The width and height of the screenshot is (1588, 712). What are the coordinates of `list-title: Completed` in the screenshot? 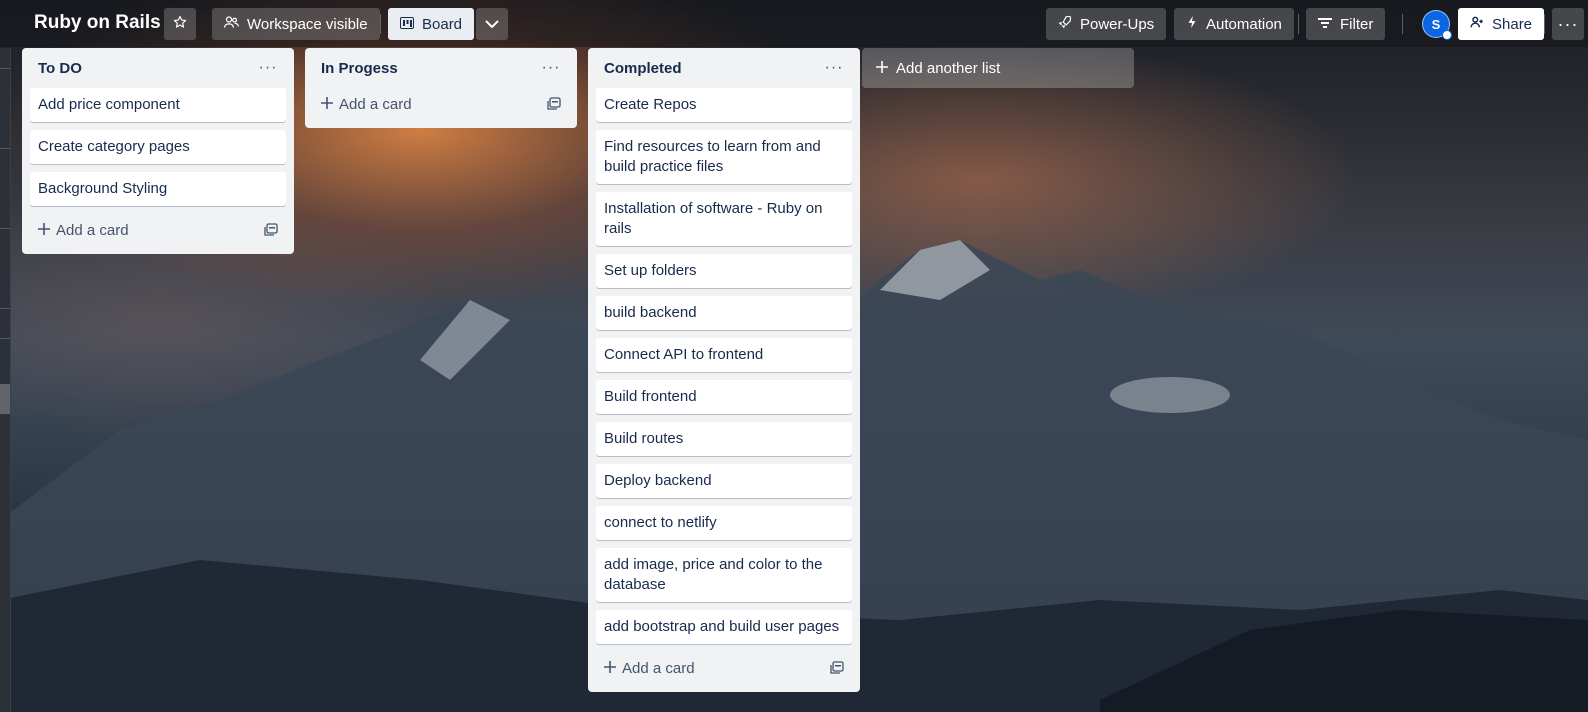 It's located at (643, 68).